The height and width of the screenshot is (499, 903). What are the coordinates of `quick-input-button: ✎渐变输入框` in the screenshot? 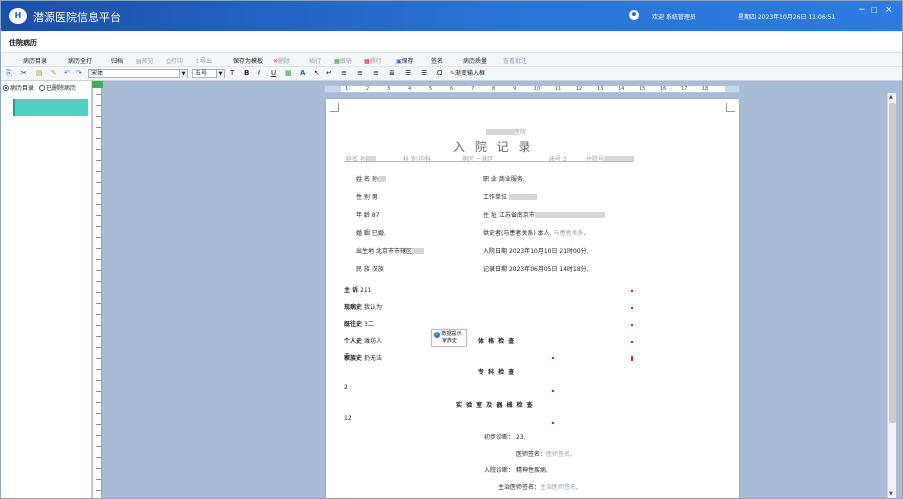 It's located at (467, 73).